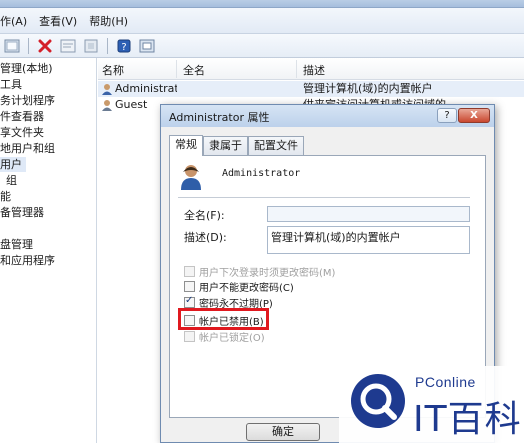  Describe the element at coordinates (204, 215) in the screenshot. I see `fullname-label: 全名(F):` at that location.